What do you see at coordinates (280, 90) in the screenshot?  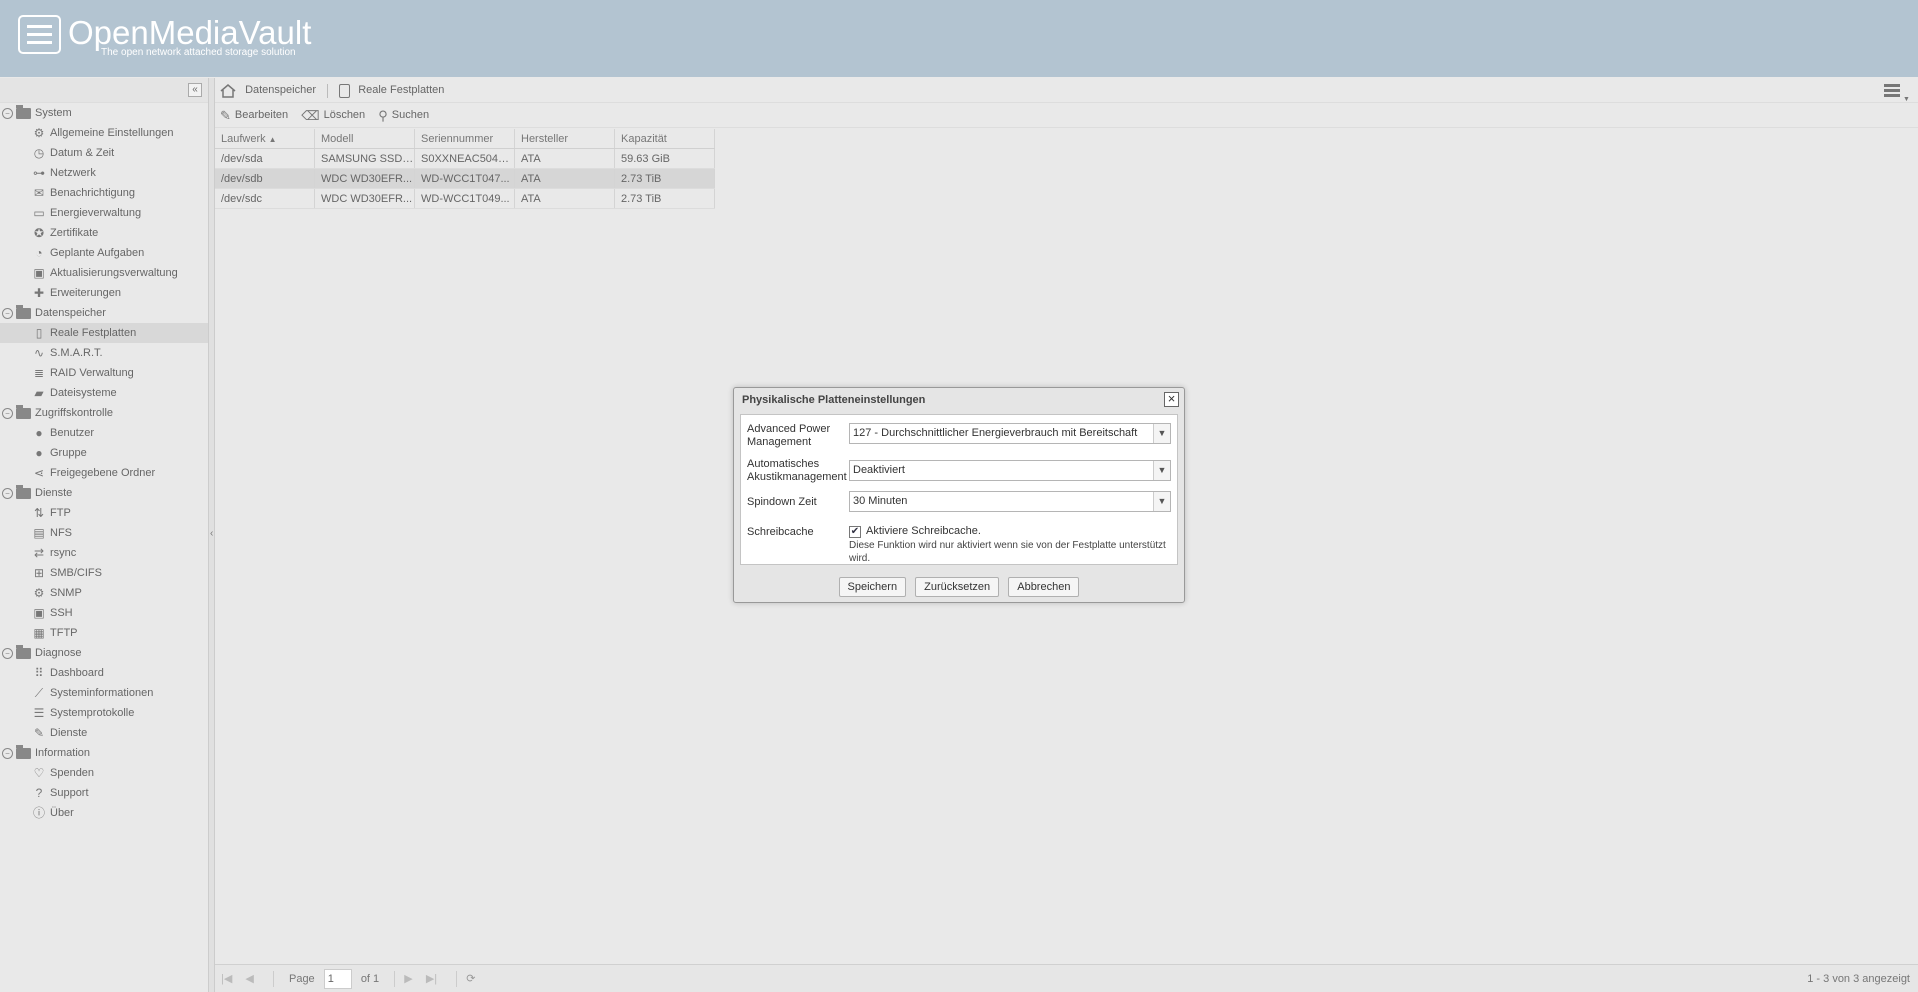 I see `breadcrumb-item-datenspeicher: Datenspeicher` at bounding box center [280, 90].